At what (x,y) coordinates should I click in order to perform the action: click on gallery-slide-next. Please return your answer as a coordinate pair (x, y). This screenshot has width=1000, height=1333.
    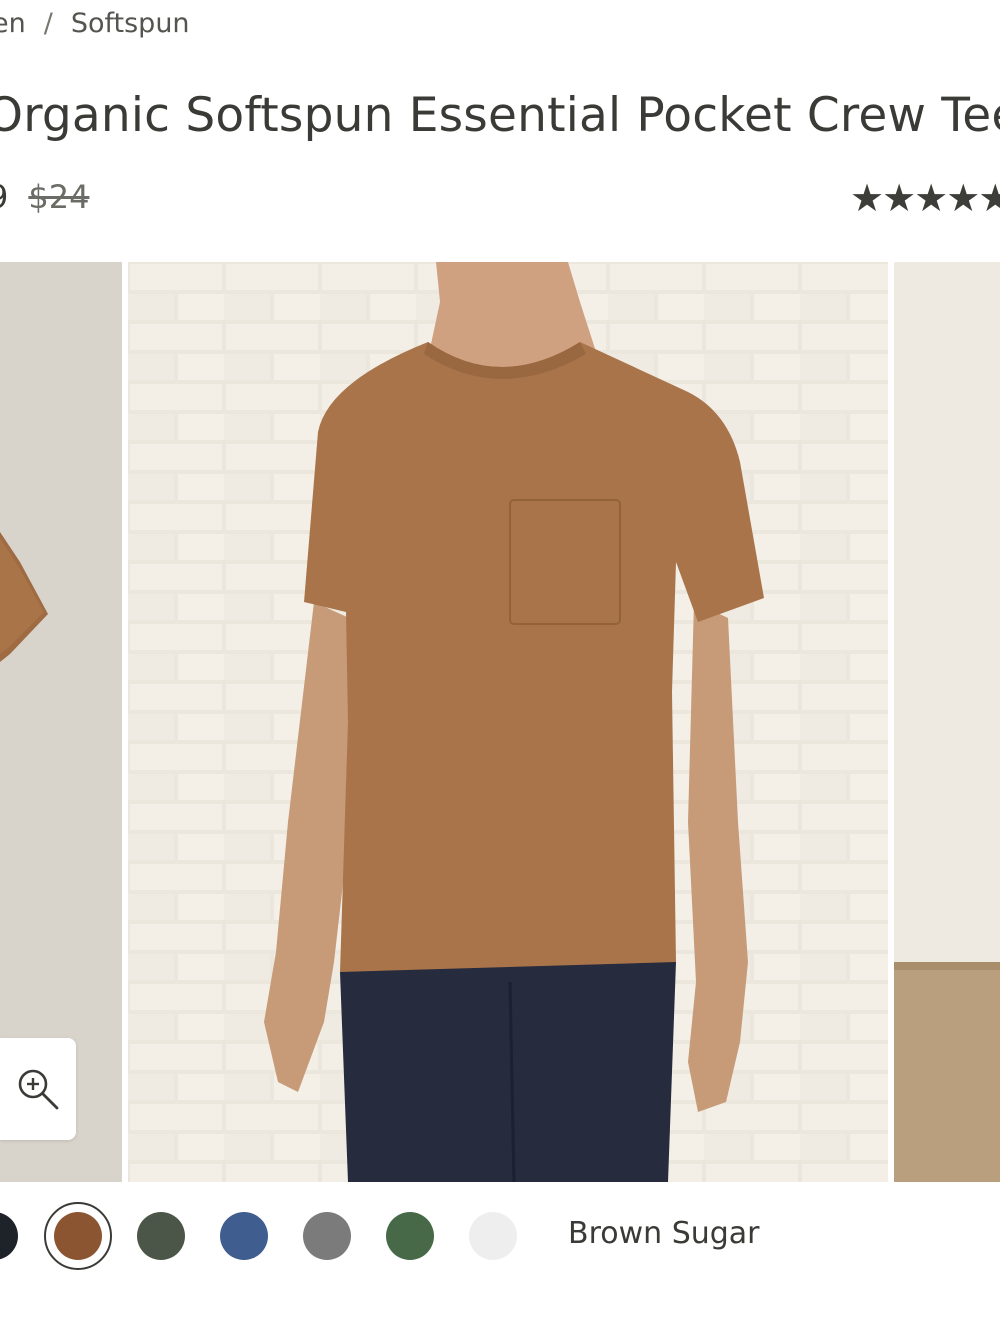
    Looking at the image, I should click on (947, 722).